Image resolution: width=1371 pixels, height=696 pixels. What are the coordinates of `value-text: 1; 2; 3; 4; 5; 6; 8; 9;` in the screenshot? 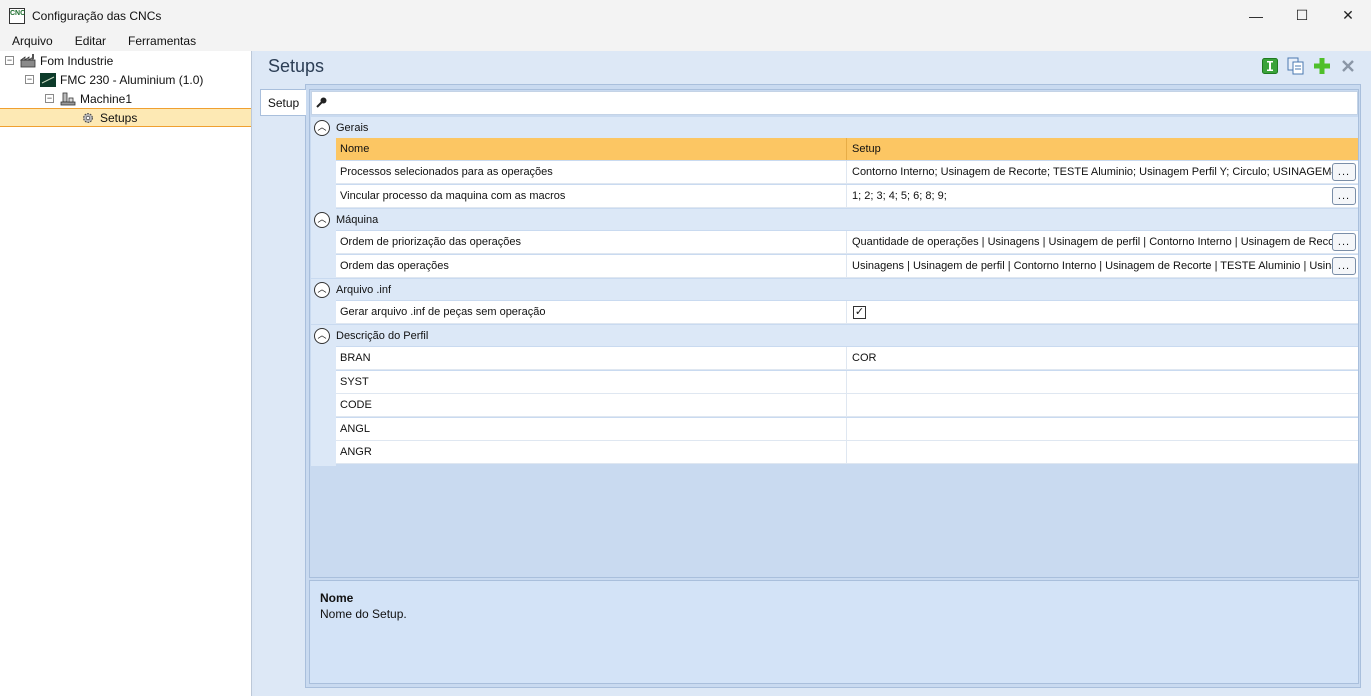 It's located at (899, 196).